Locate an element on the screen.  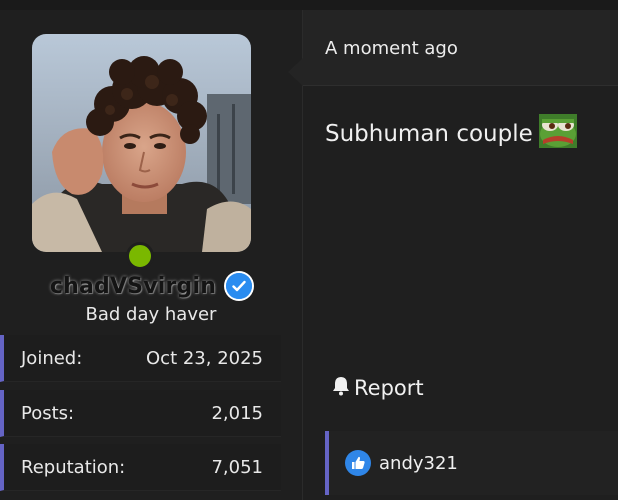
thumbs-up-icon is located at coordinates (358, 463).